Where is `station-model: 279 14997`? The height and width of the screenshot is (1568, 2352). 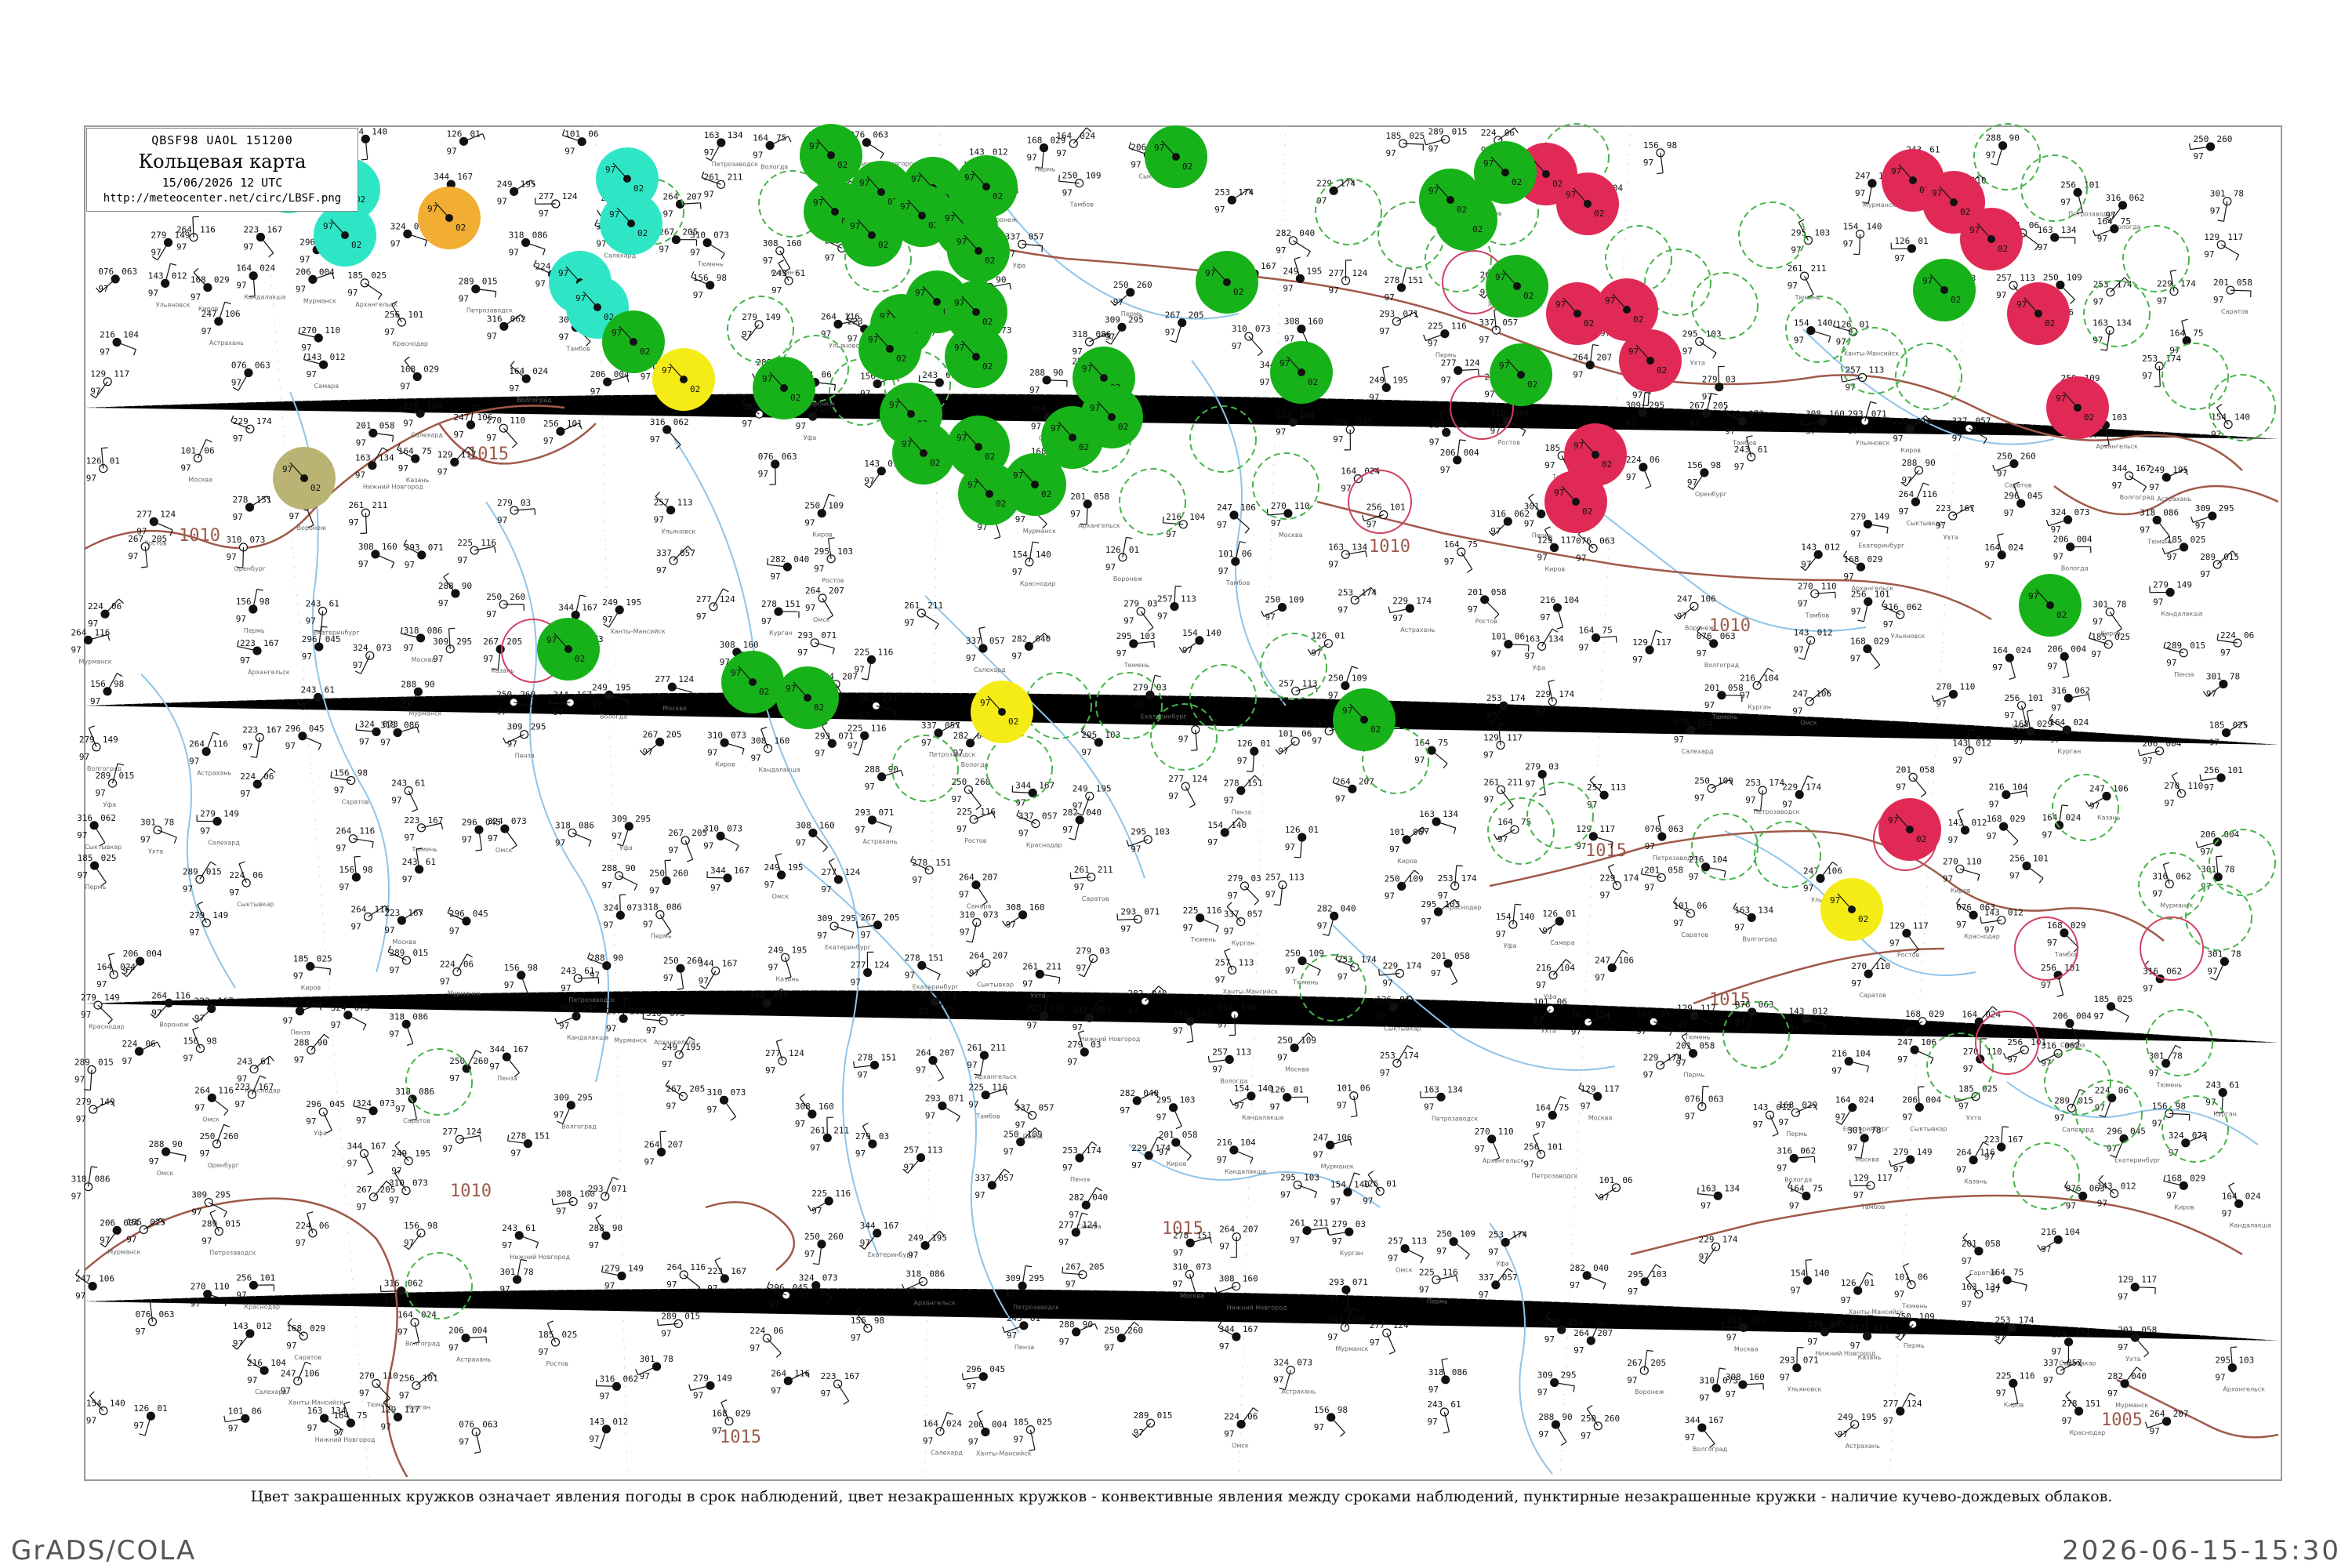 station-model: 279 14997 is located at coordinates (95, 1110).